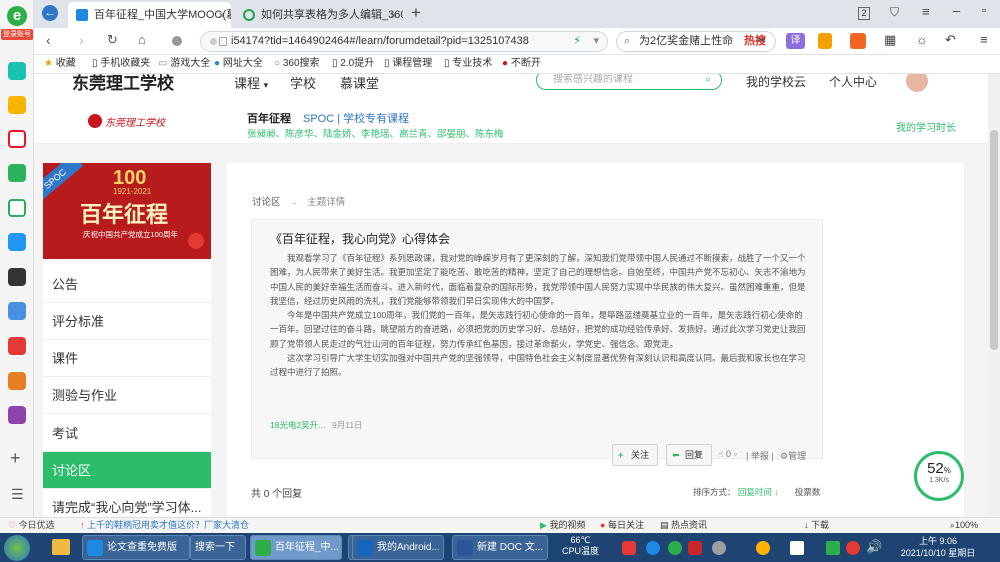 The image size is (1000, 562). What do you see at coordinates (17, 494) in the screenshot?
I see `list-menu-icon: ☰` at bounding box center [17, 494].